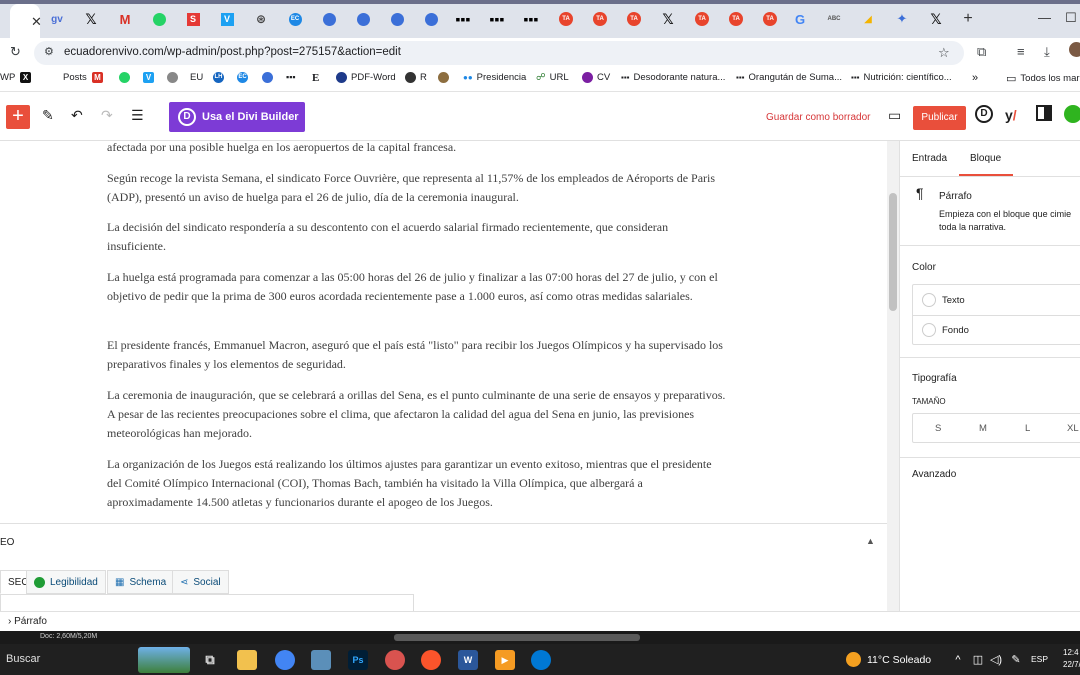 The image size is (1080, 675). What do you see at coordinates (1044, 17) in the screenshot?
I see `minimize-icon: —` at bounding box center [1044, 17].